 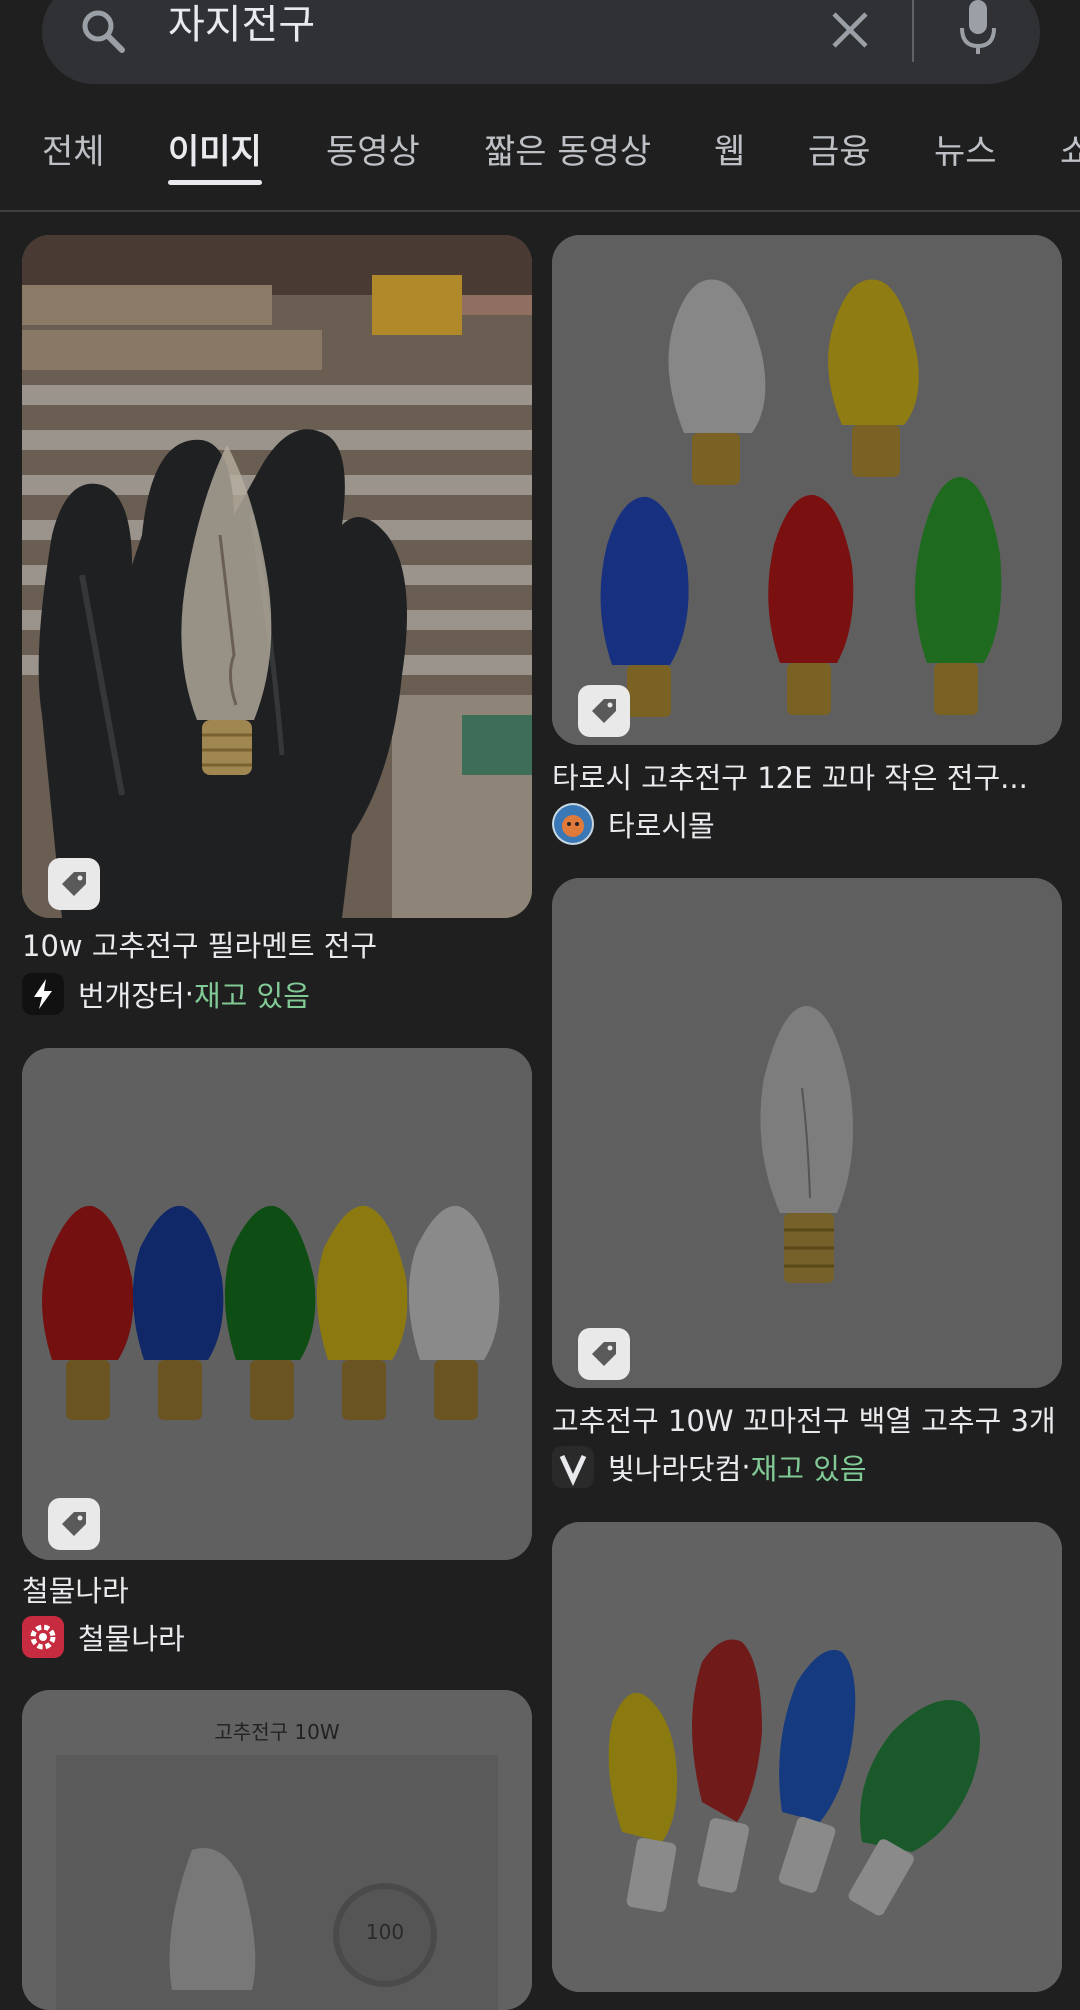 What do you see at coordinates (373, 148) in the screenshot?
I see `tab-videos: 동영상` at bounding box center [373, 148].